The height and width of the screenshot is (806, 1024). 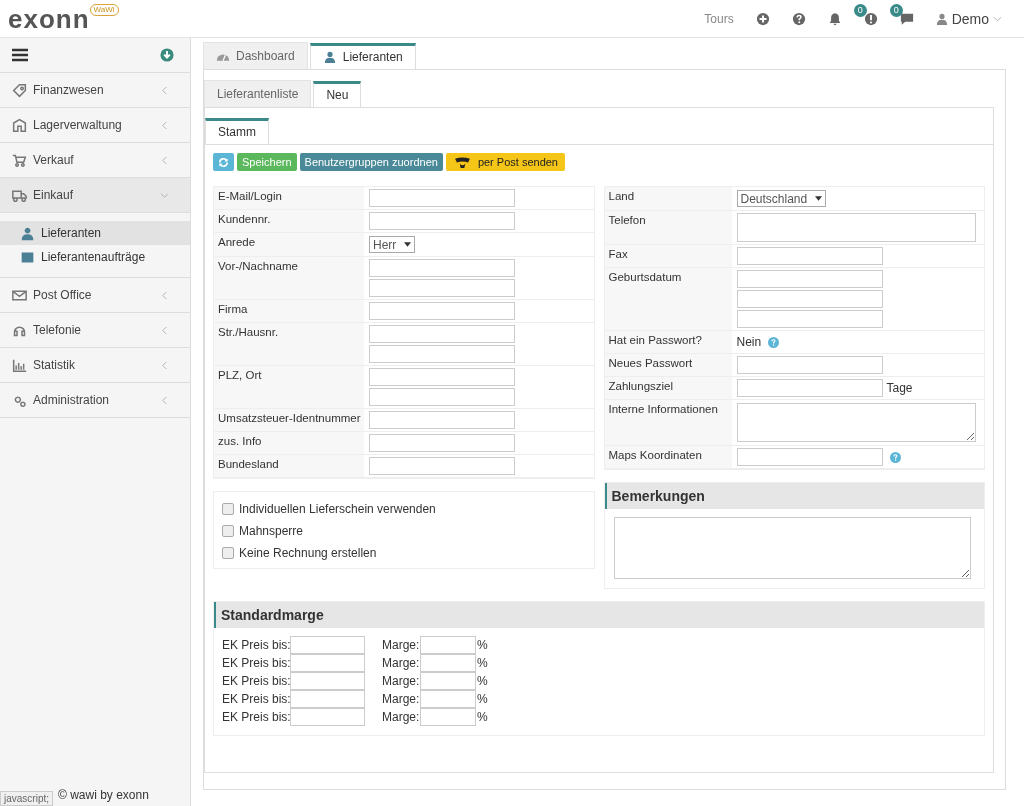 I want to click on assign-groups-button: Benutzergruppen zuordnen, so click(x=371, y=162).